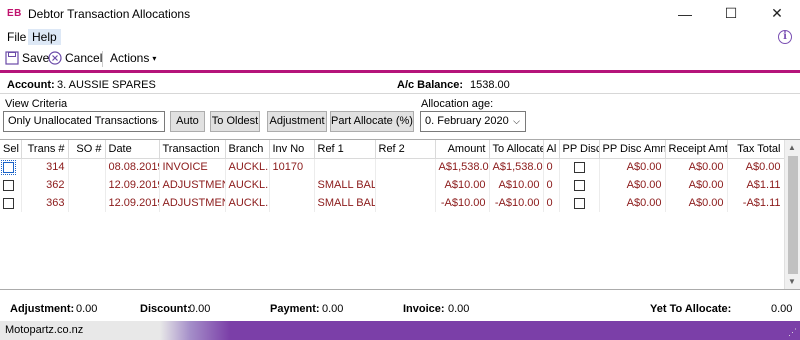 The image size is (800, 340). Describe the element at coordinates (405, 149) in the screenshot. I see `col-header-ref2: Ref 2` at that location.